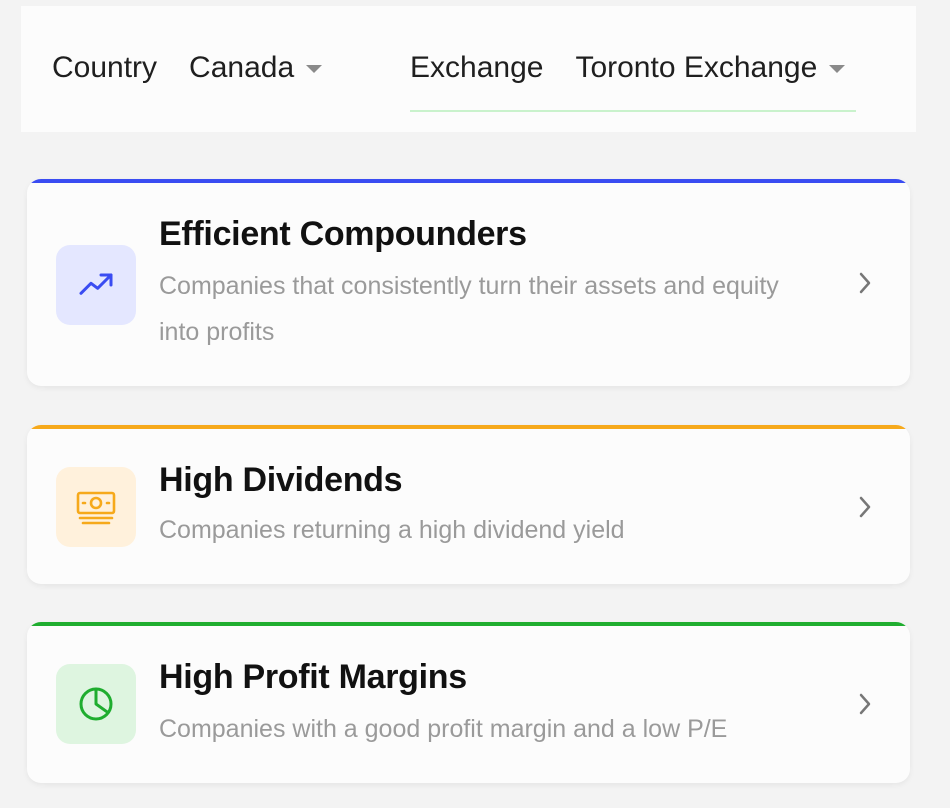 The width and height of the screenshot is (950, 808). I want to click on exchange-underline, so click(633, 111).